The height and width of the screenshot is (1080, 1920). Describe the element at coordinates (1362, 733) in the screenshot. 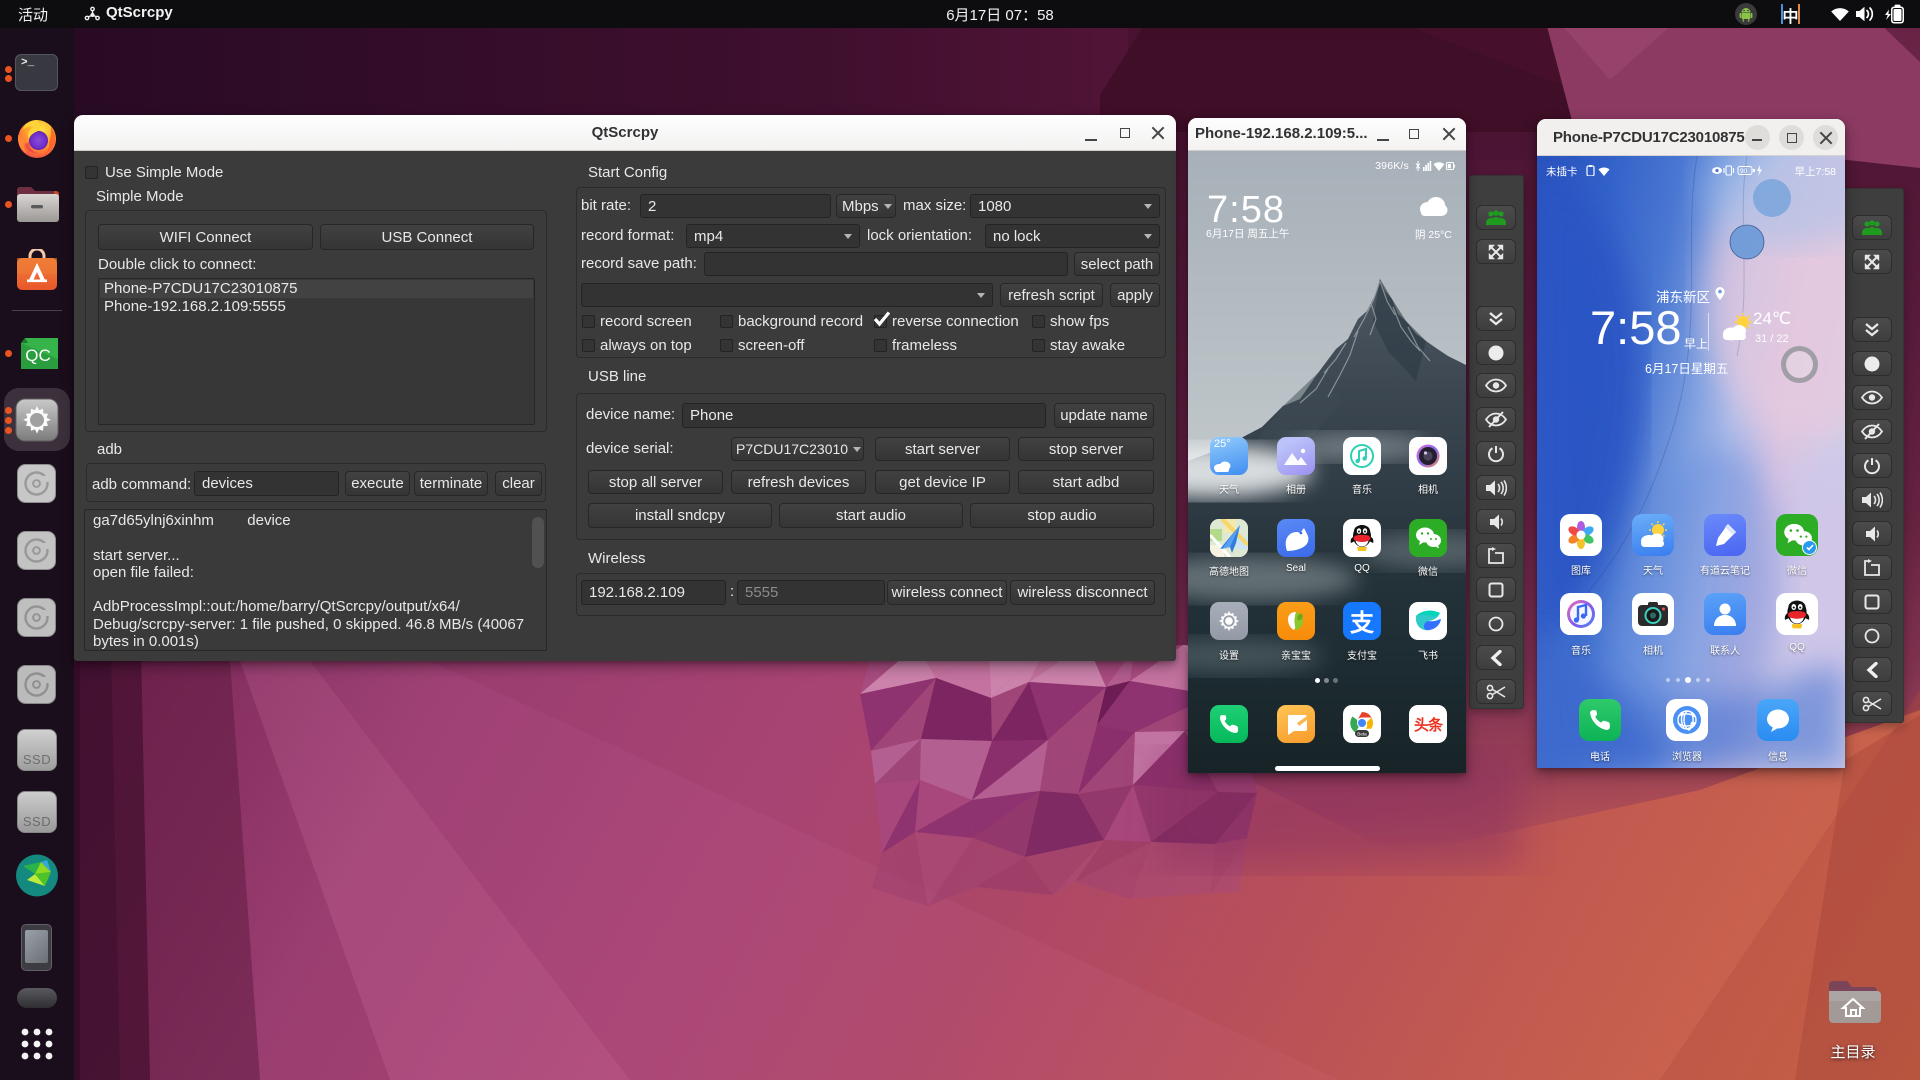

I see `svg-text: Beta` at that location.